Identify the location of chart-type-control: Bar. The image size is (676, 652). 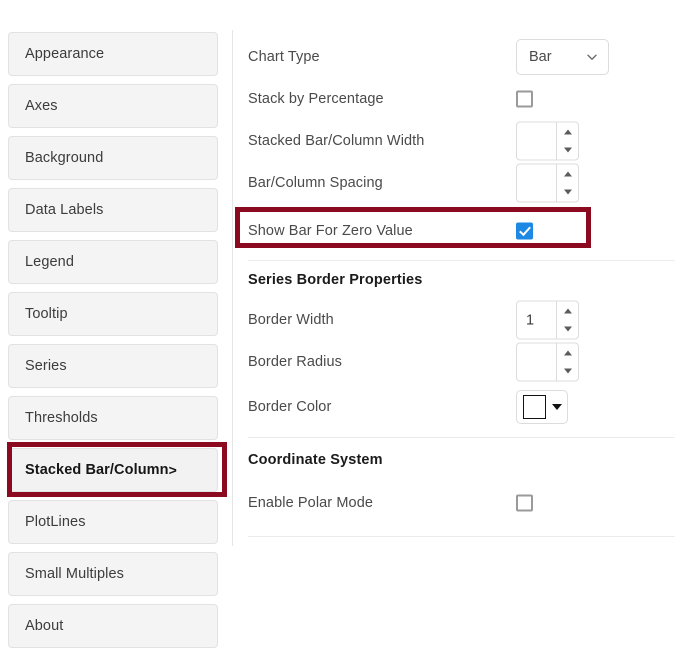
(562, 57).